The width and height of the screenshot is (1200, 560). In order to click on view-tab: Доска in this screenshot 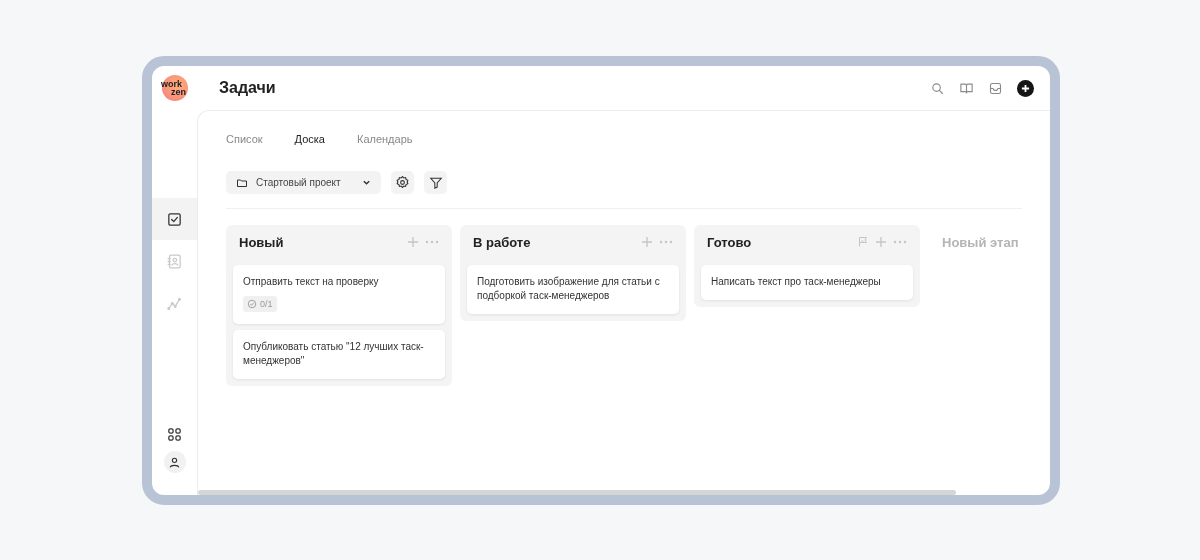, I will do `click(309, 139)`.